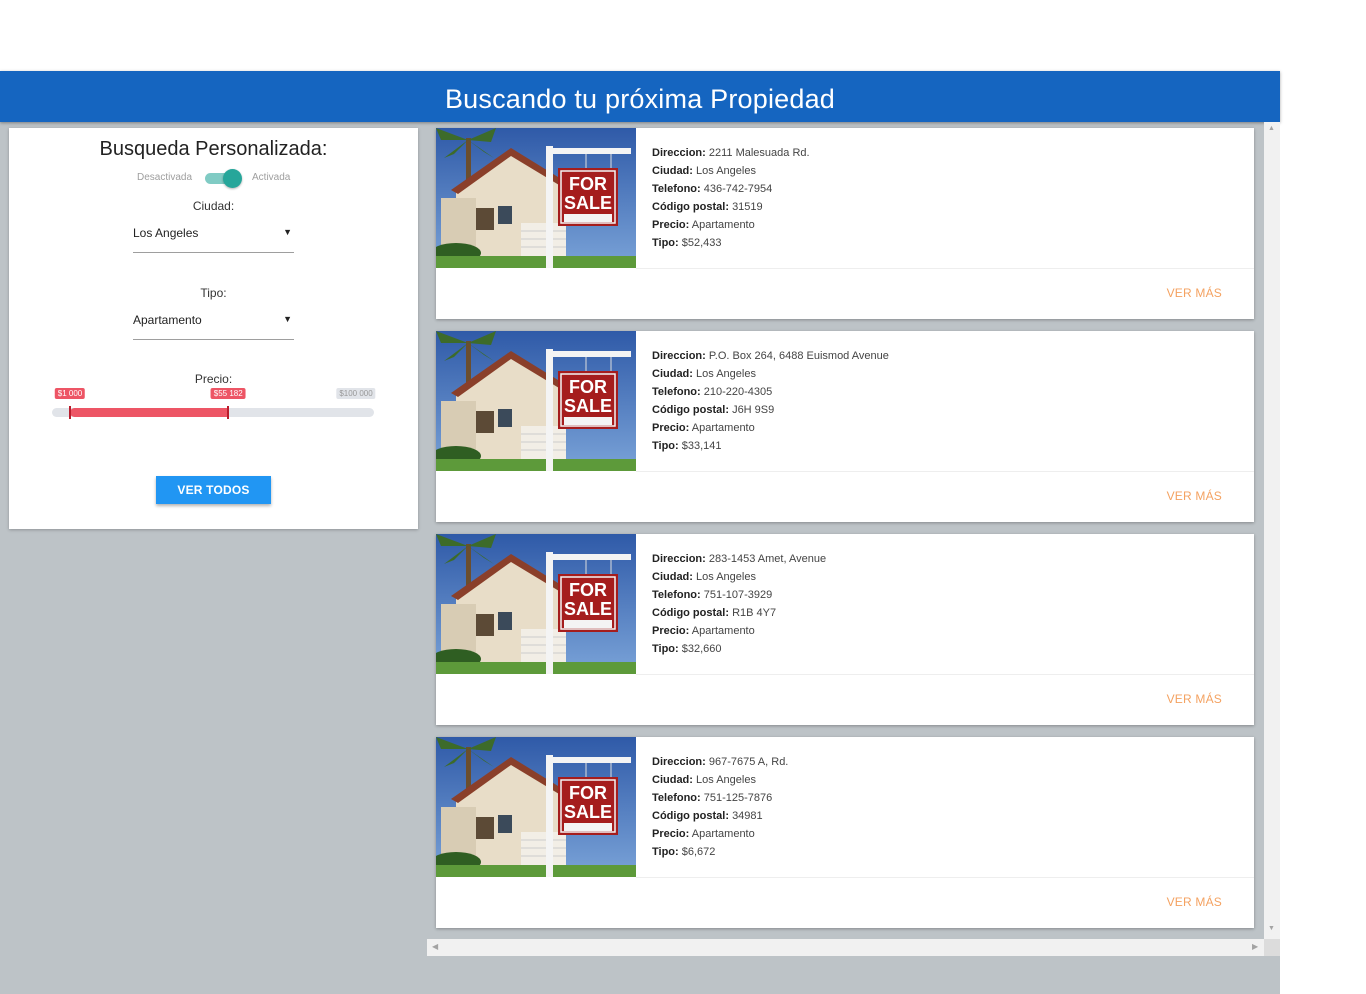  What do you see at coordinates (770, 410) in the screenshot?
I see `postal-line: Código postal: J6H 9S9` at bounding box center [770, 410].